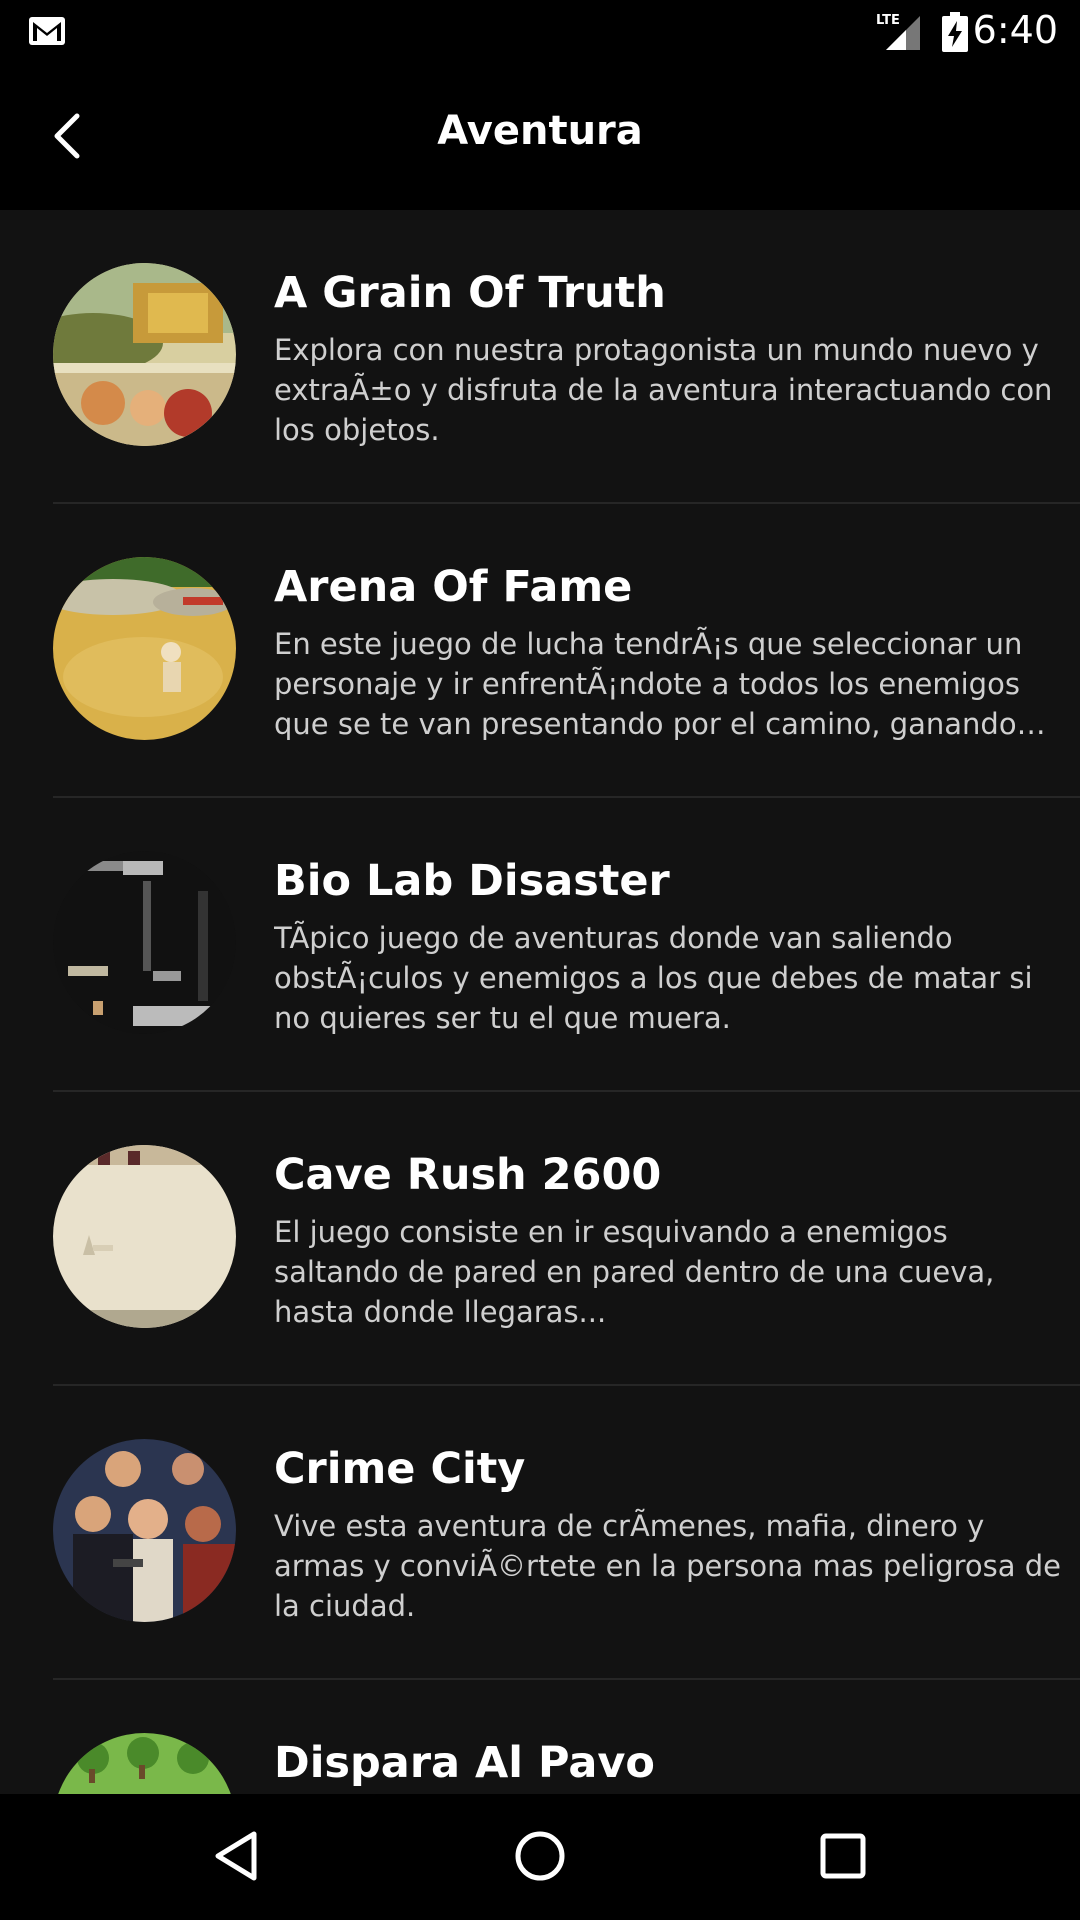 This screenshot has height=1920, width=1080. I want to click on game-title: A Grain Of Truth, so click(470, 293).